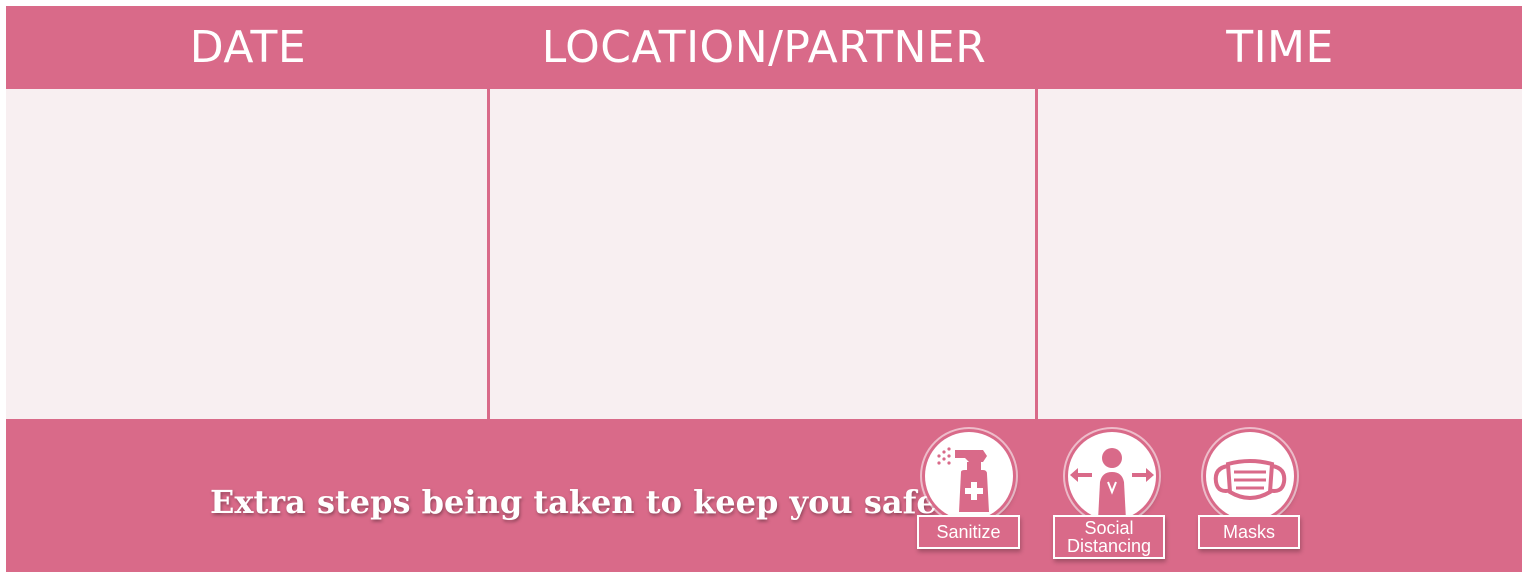 The height and width of the screenshot is (574, 1529). Describe the element at coordinates (1249, 532) in the screenshot. I see `masks-label: Masks` at that location.